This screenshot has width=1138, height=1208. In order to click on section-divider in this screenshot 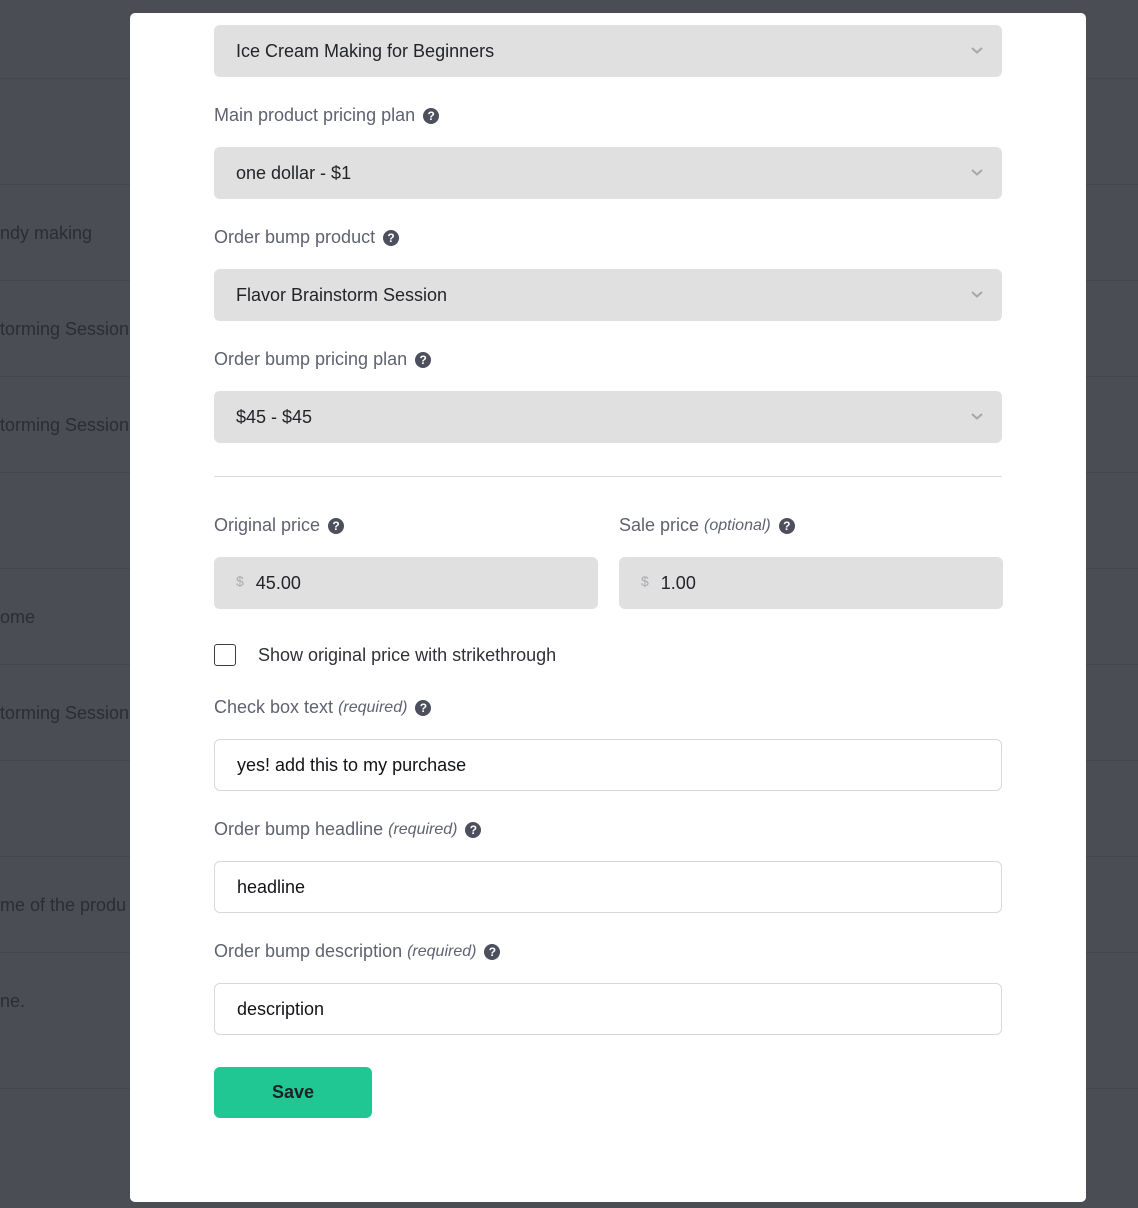, I will do `click(608, 476)`.